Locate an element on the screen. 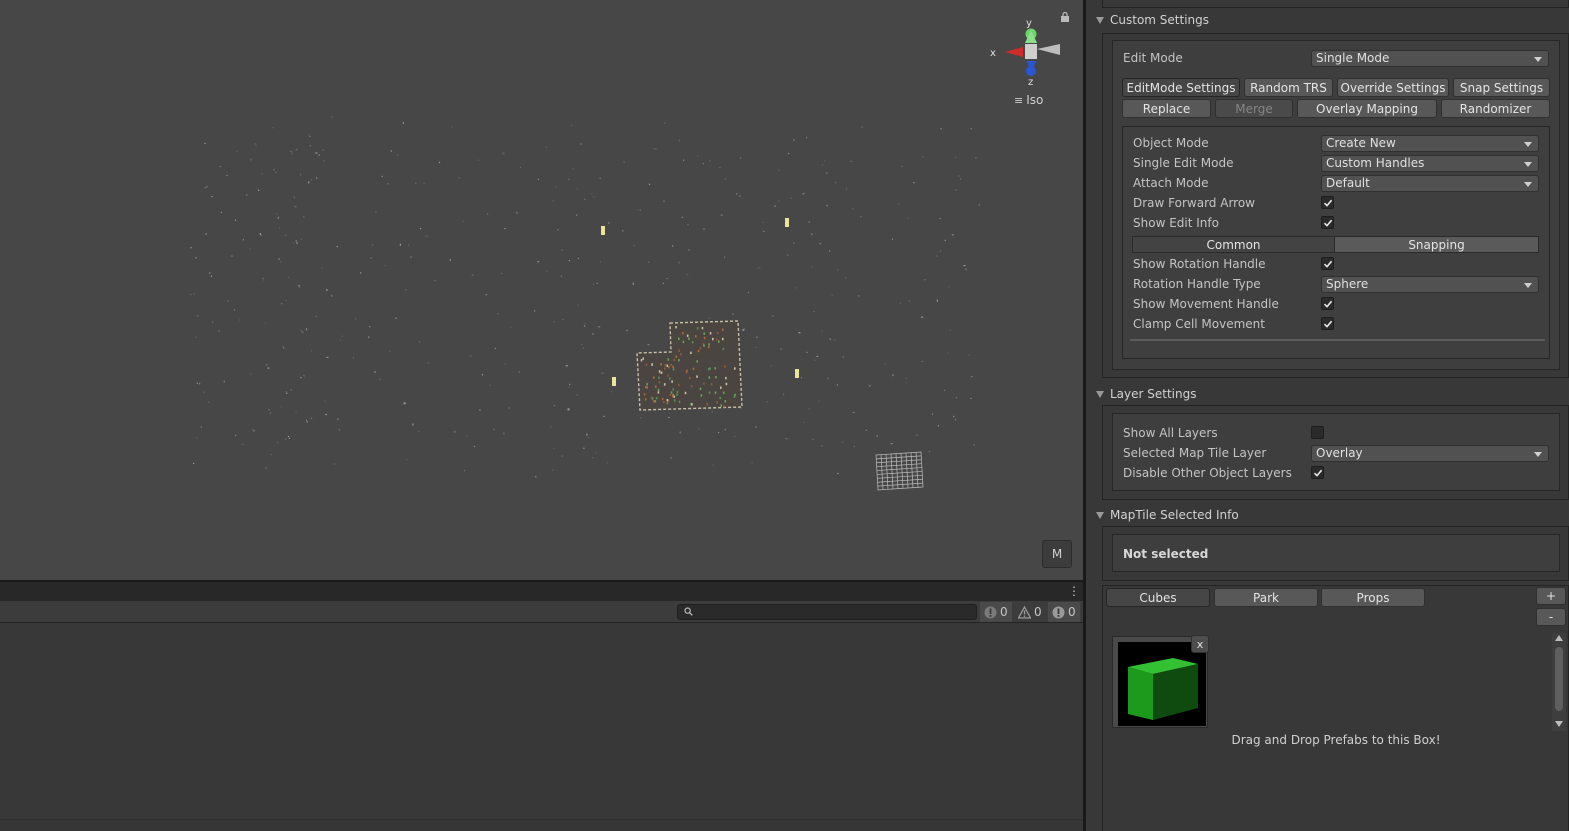 This screenshot has height=831, width=1569. lock-icon is located at coordinates (1065, 17).